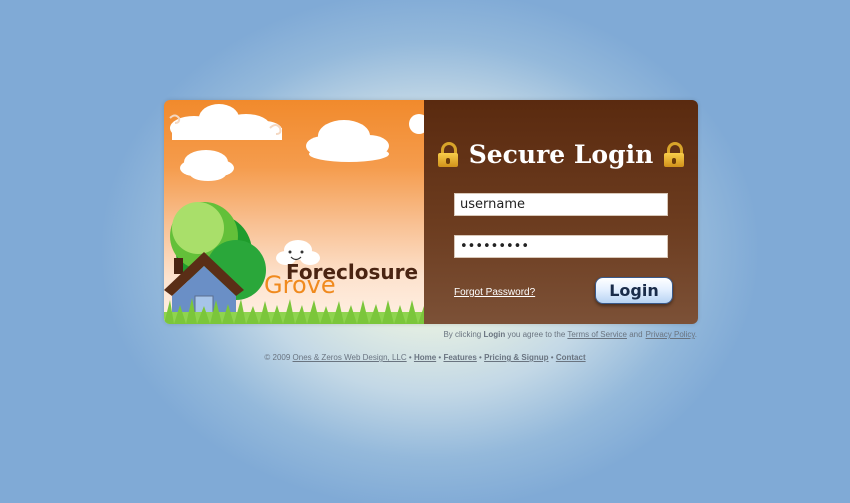 The image size is (850, 503). Describe the element at coordinates (634, 290) in the screenshot. I see `login-button: Login` at that location.